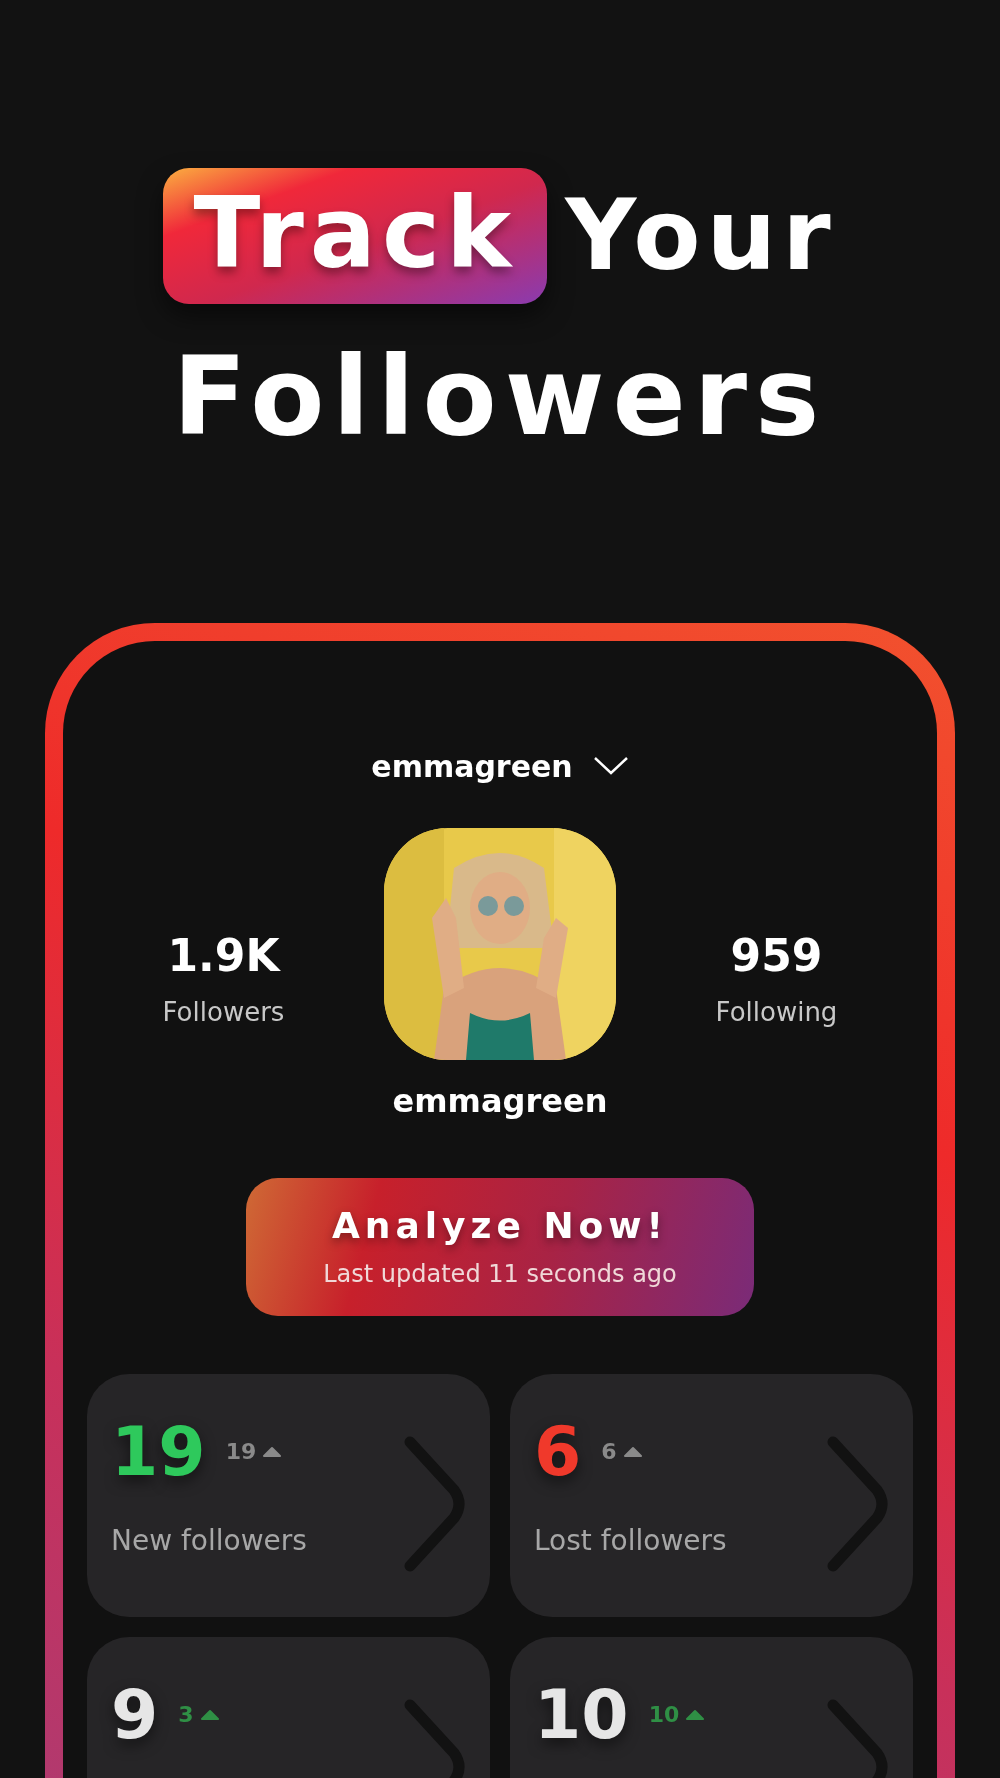 This screenshot has width=1000, height=1778. What do you see at coordinates (630, 1540) in the screenshot?
I see `stat-label: Lost followers` at bounding box center [630, 1540].